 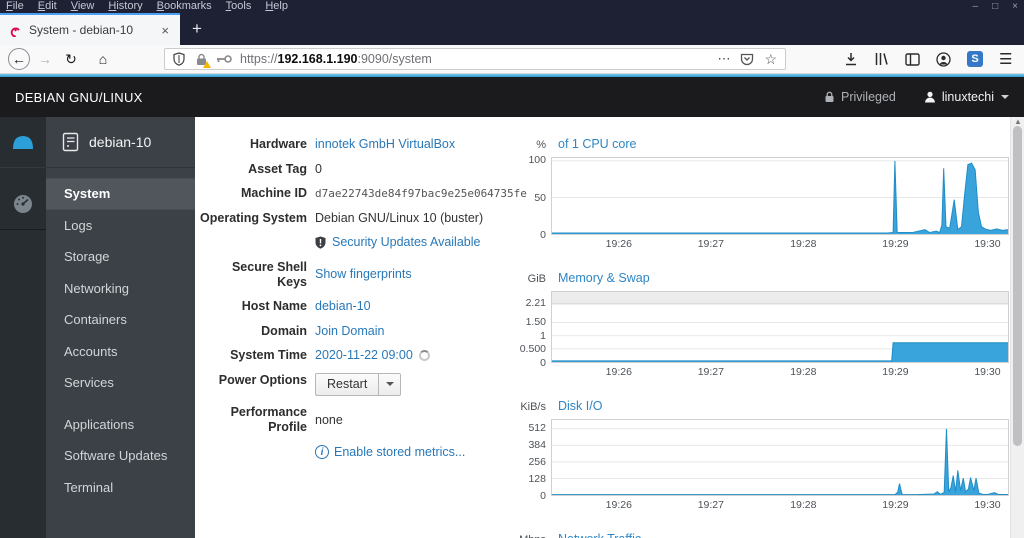 I want to click on menubar-item-tools: Tools, so click(x=239, y=5).